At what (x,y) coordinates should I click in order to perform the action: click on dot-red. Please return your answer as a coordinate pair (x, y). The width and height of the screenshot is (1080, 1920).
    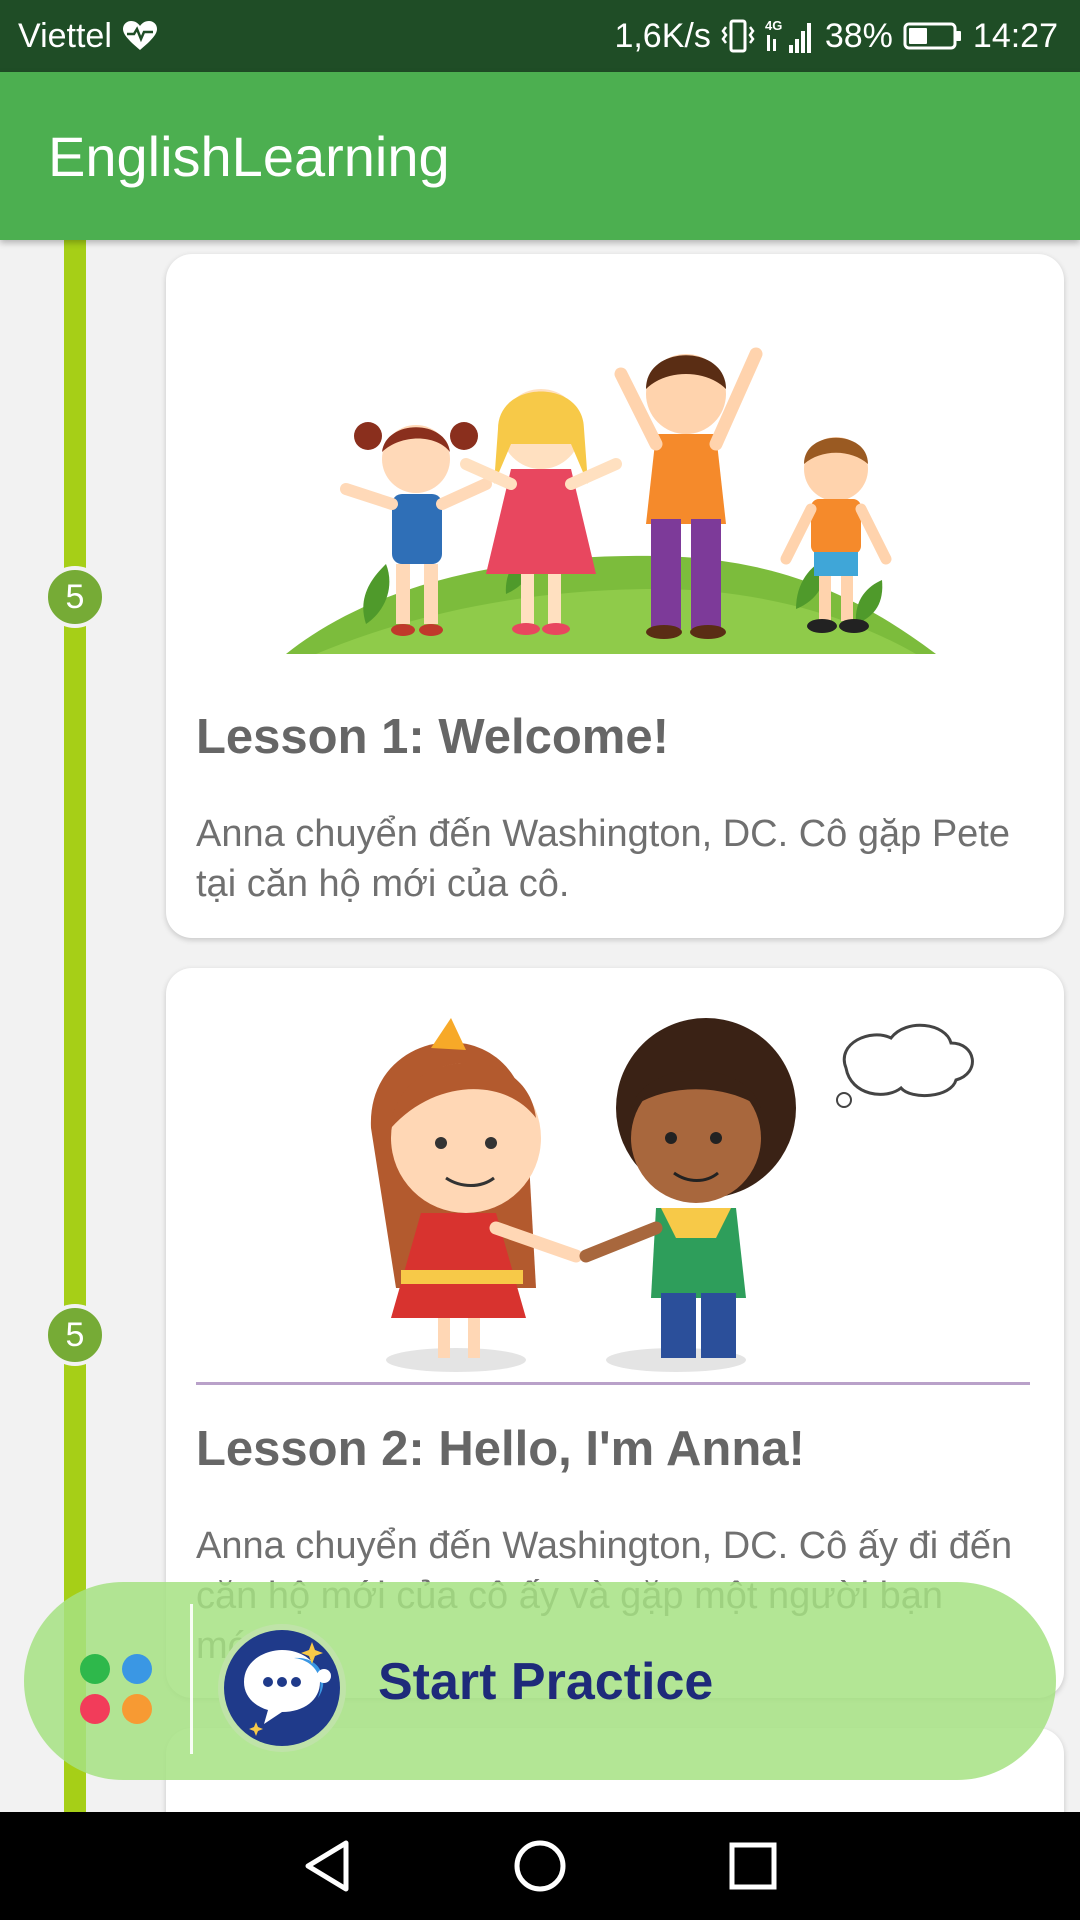
    Looking at the image, I should click on (95, 1709).